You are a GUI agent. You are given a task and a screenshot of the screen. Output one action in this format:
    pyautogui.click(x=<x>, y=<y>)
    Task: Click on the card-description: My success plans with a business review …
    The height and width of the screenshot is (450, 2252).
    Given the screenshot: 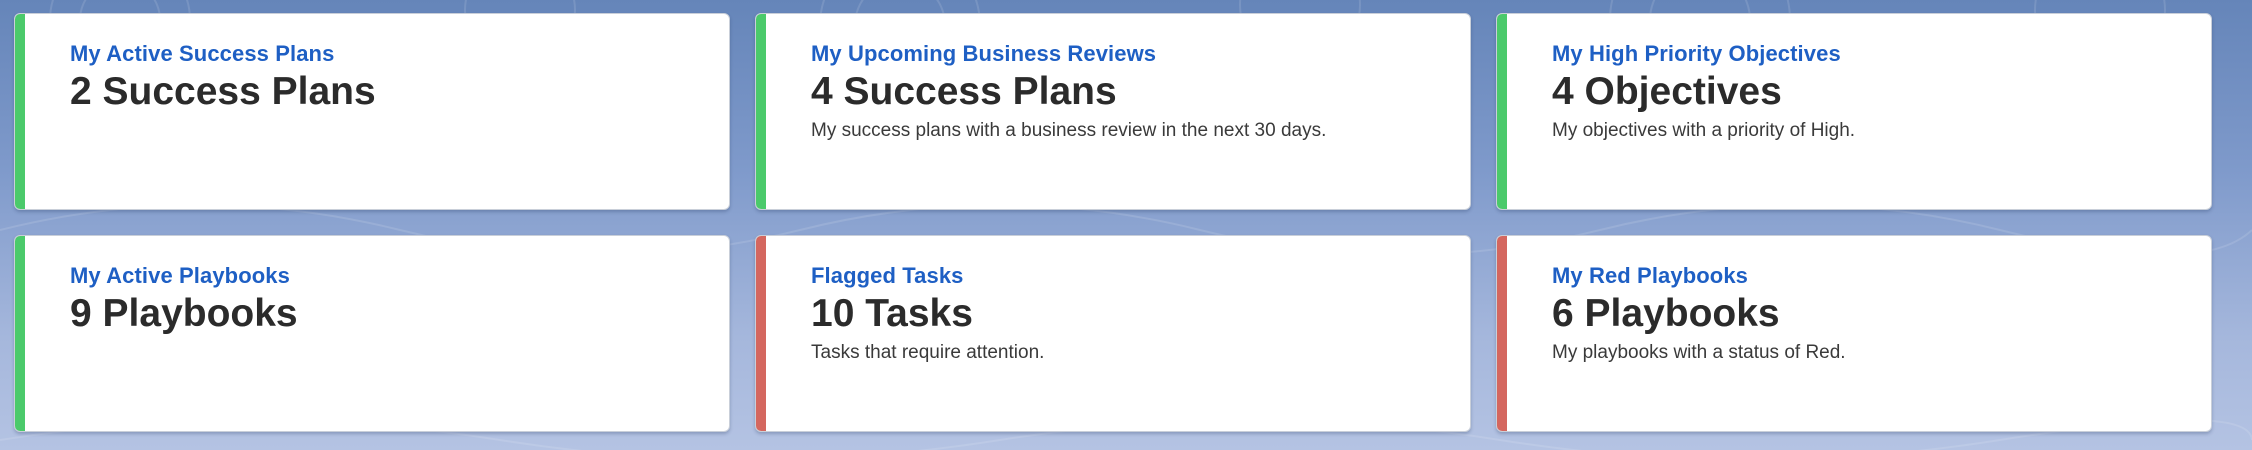 What is the action you would take?
    pyautogui.click(x=1069, y=130)
    